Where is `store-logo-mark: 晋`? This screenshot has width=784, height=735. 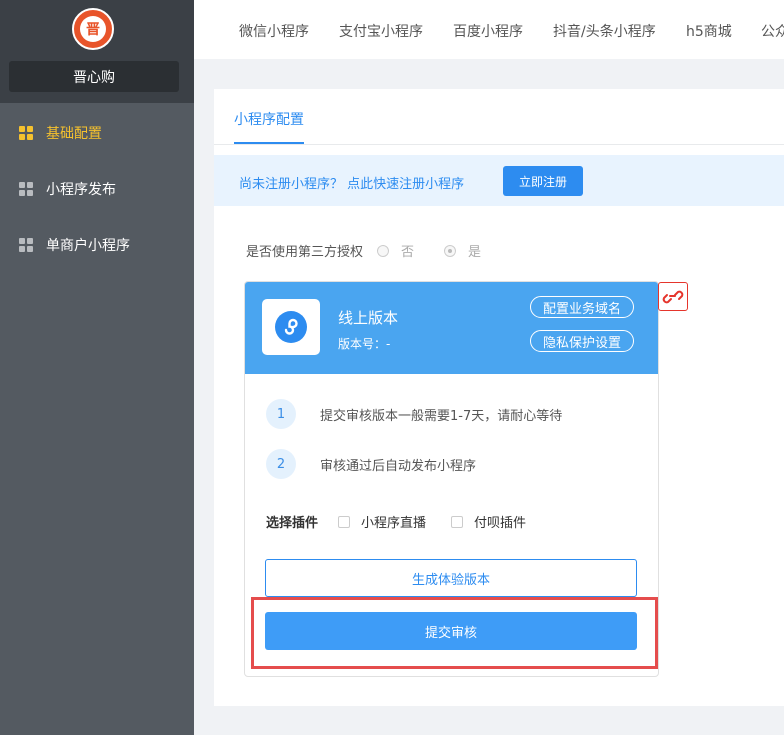
store-logo-mark: 晋 is located at coordinates (93, 29).